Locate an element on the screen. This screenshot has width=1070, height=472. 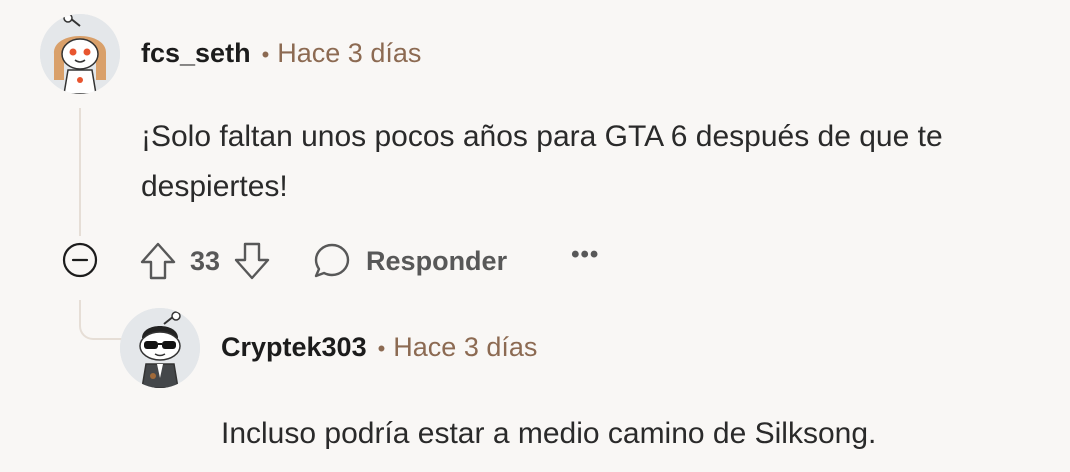
comment-actions: 33 Responder ••• is located at coordinates (368, 261).